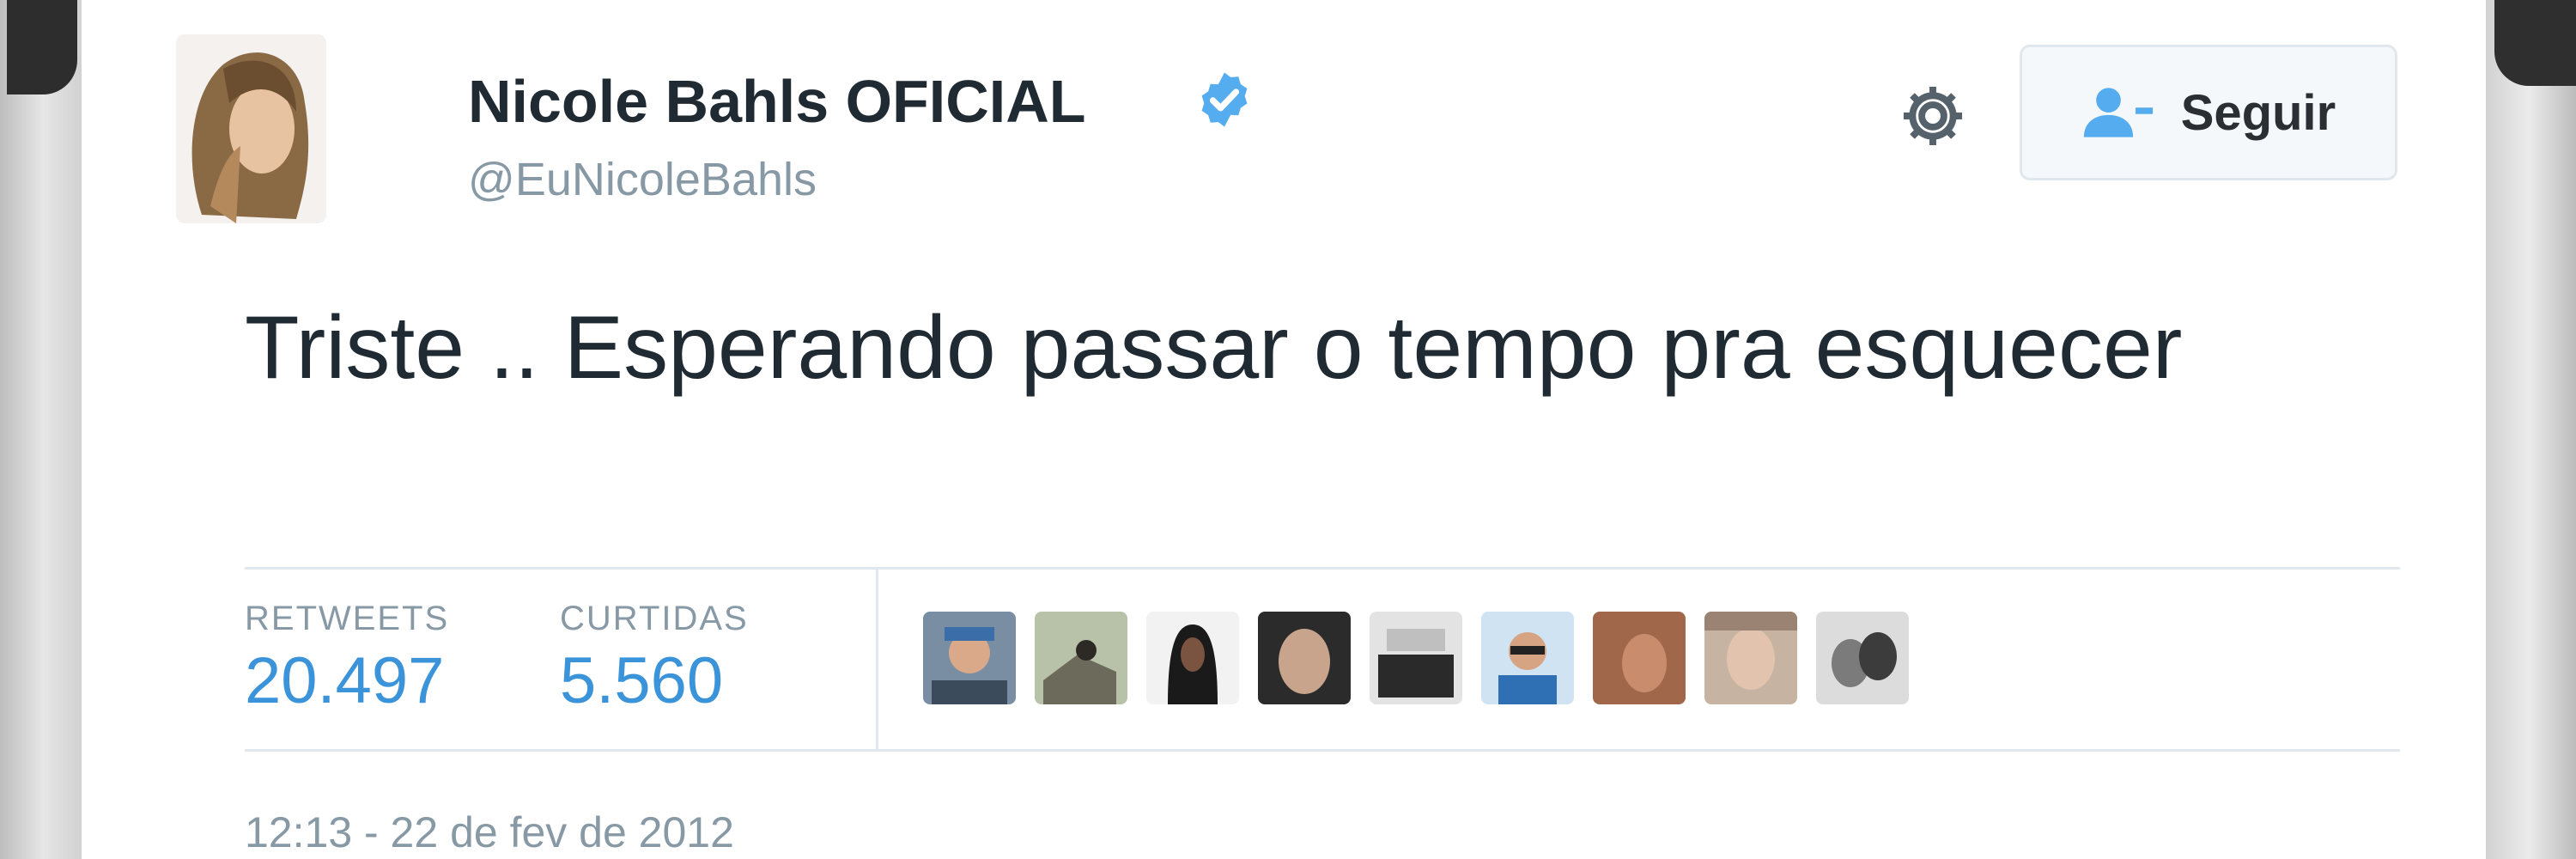  I want to click on frame-corner-left, so click(42, 47).